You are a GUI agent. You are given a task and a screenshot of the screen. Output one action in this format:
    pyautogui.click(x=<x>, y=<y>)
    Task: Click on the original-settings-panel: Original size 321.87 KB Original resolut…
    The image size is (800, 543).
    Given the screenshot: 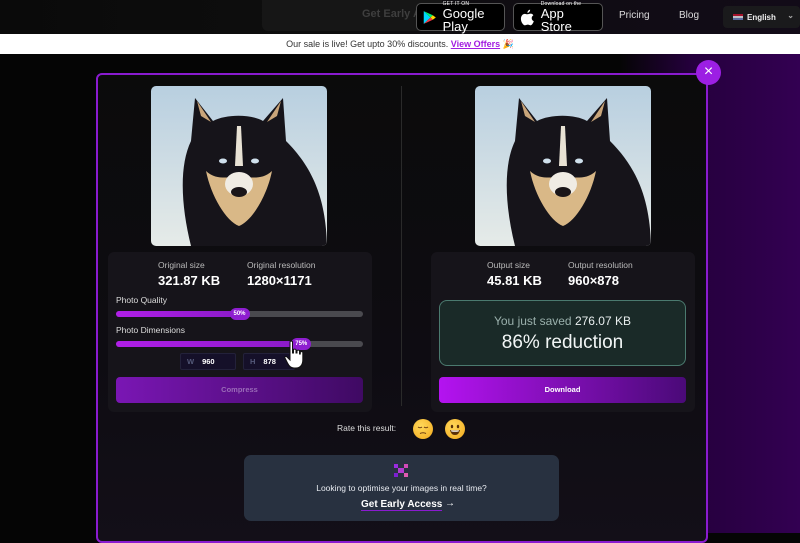 What is the action you would take?
    pyautogui.click(x=240, y=332)
    